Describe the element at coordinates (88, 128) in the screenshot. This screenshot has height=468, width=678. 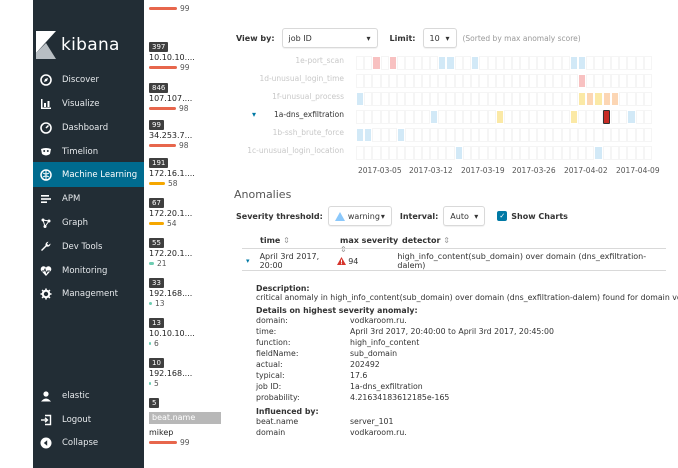
I see `nav-item-dashboard: Dashboard` at that location.